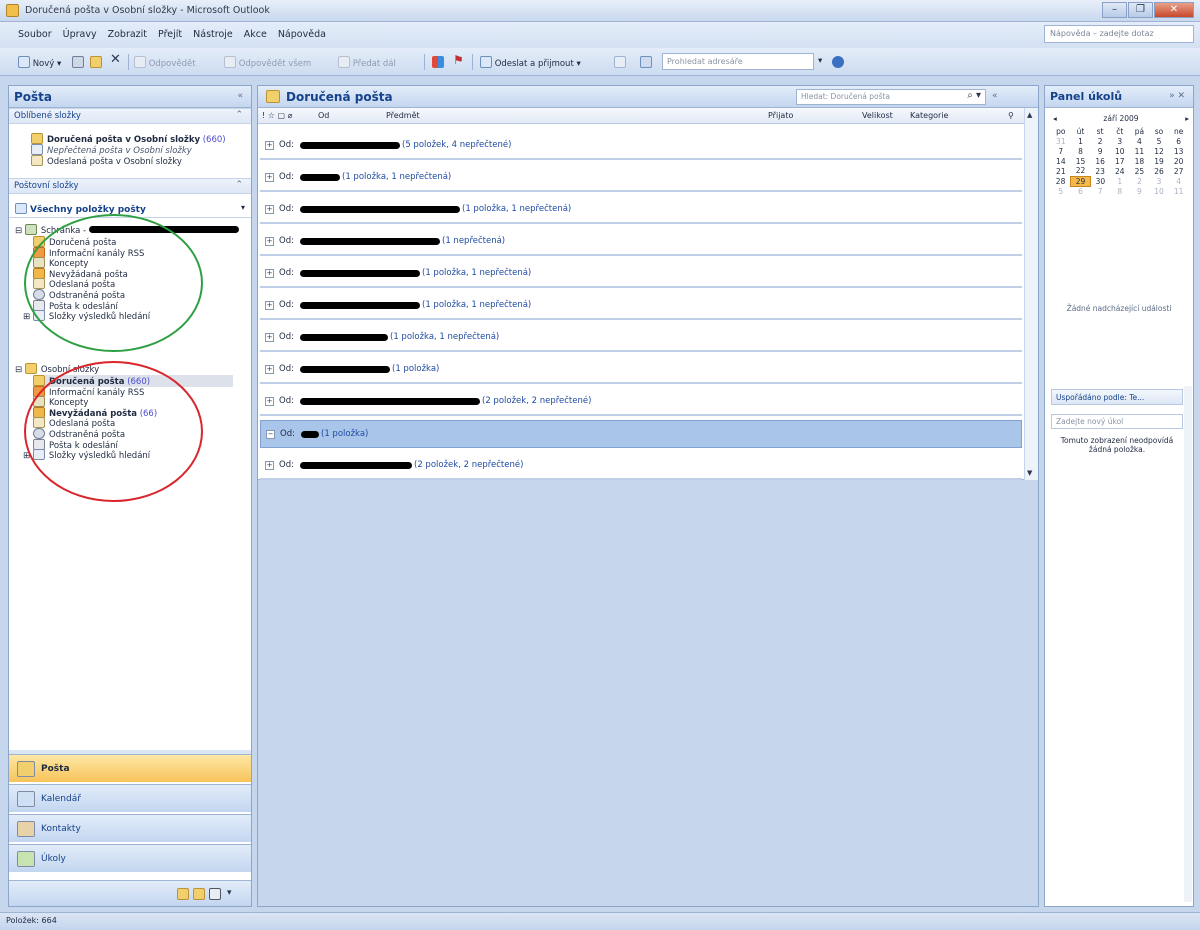 This screenshot has height=930, width=1200. What do you see at coordinates (28, 317) in the screenshot?
I see `expand-node-icon: ⊞` at bounding box center [28, 317].